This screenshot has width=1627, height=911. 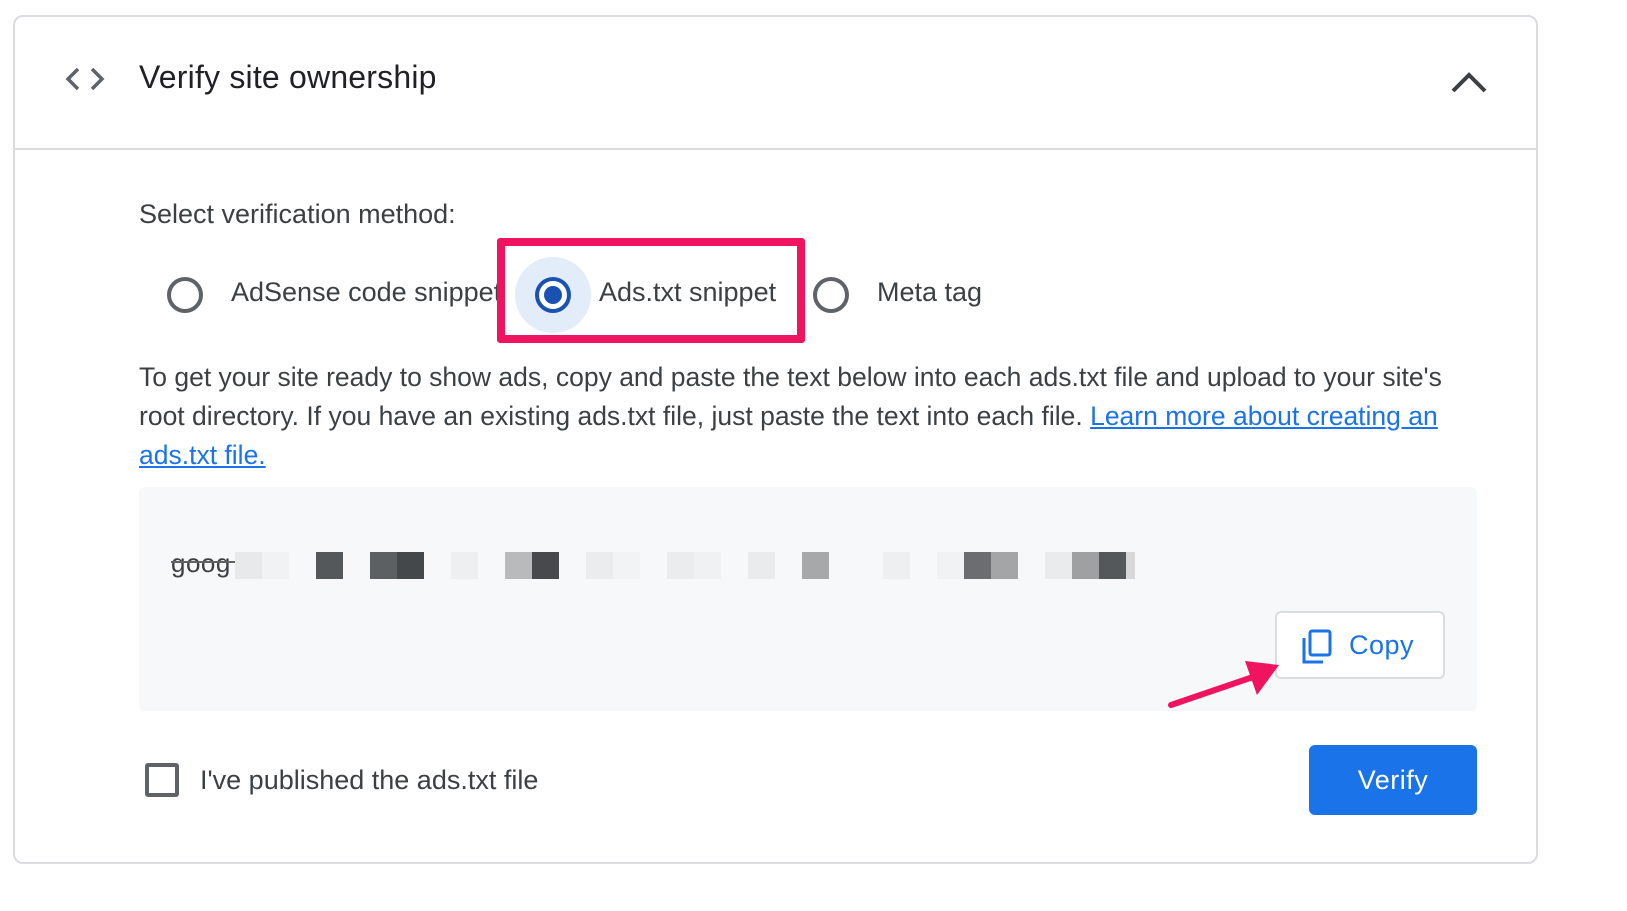 I want to click on radio-meta-tag, so click(x=831, y=295).